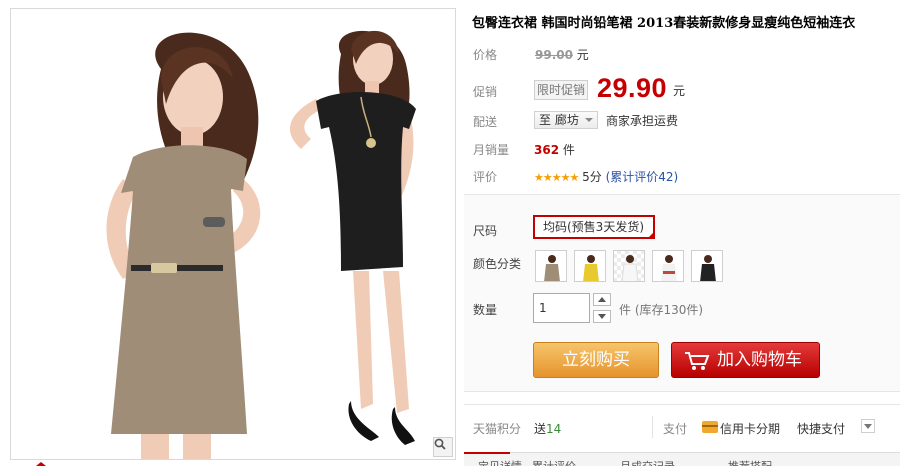 This screenshot has height=466, width=900. I want to click on original-price: 99.00 元, so click(562, 54).